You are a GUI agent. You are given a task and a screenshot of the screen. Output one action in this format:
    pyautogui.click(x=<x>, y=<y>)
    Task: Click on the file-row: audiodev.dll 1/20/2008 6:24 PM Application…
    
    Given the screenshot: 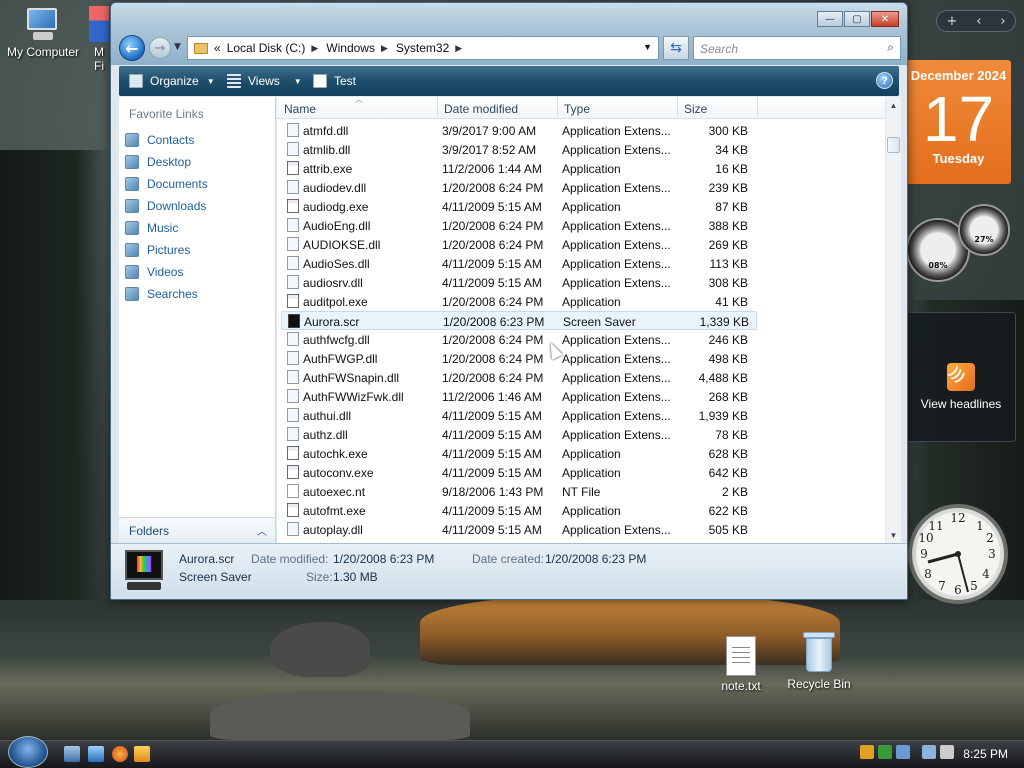 What is the action you would take?
    pyautogui.click(x=519, y=187)
    